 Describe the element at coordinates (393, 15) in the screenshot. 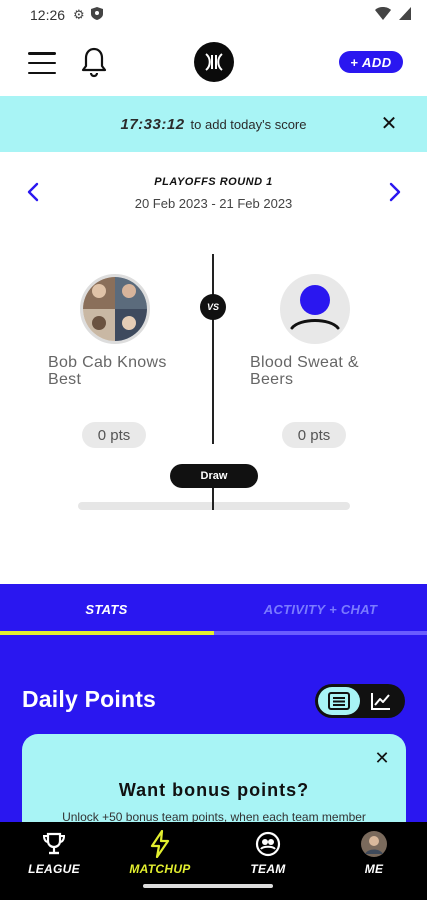

I see `status-right-icons` at that location.